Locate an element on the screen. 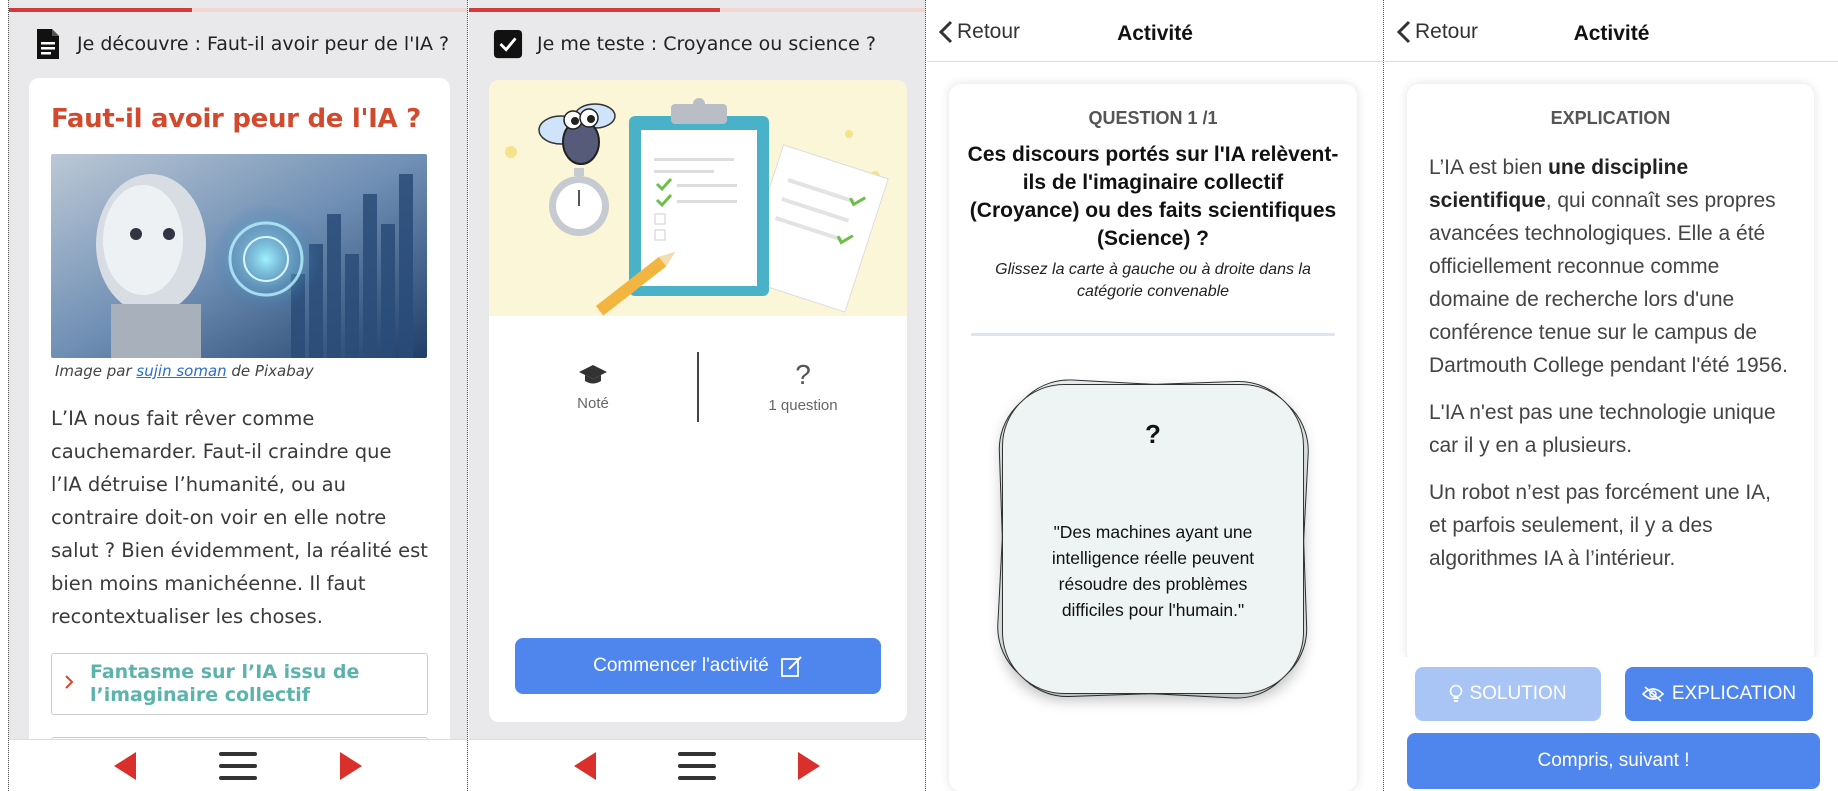  eye-slash-icon is located at coordinates (1652, 694).